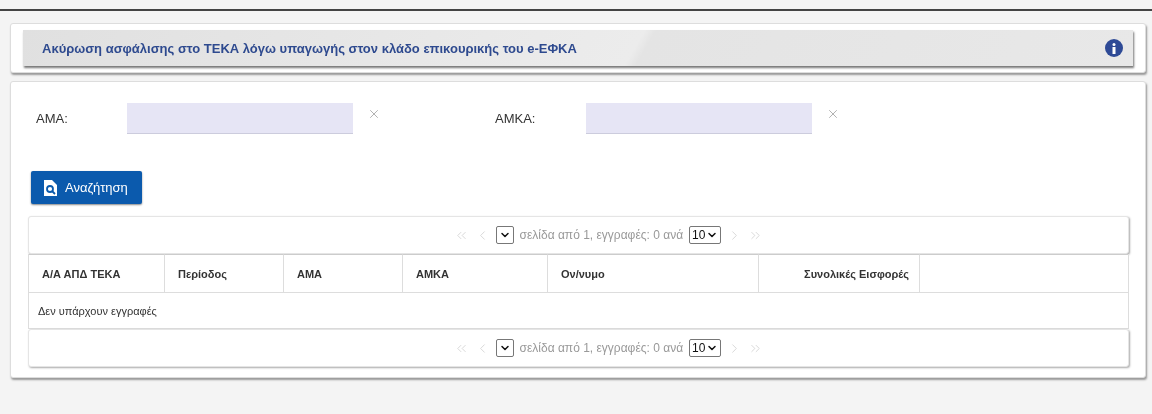 The width and height of the screenshot is (1152, 414). I want to click on empty-message: Δεν υπάρχουν εγγραφές, so click(97, 311).